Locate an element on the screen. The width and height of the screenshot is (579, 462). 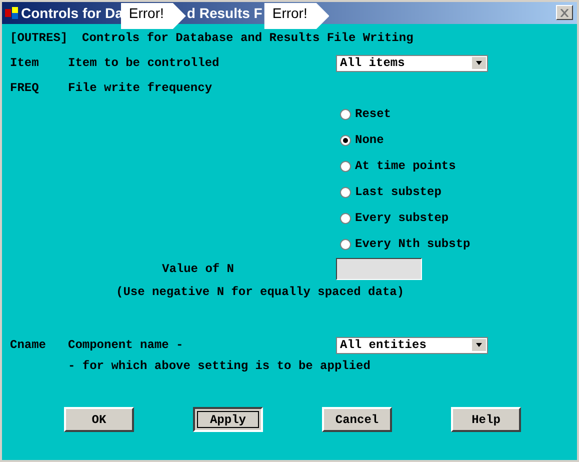
app-icon is located at coordinates (12, 13).